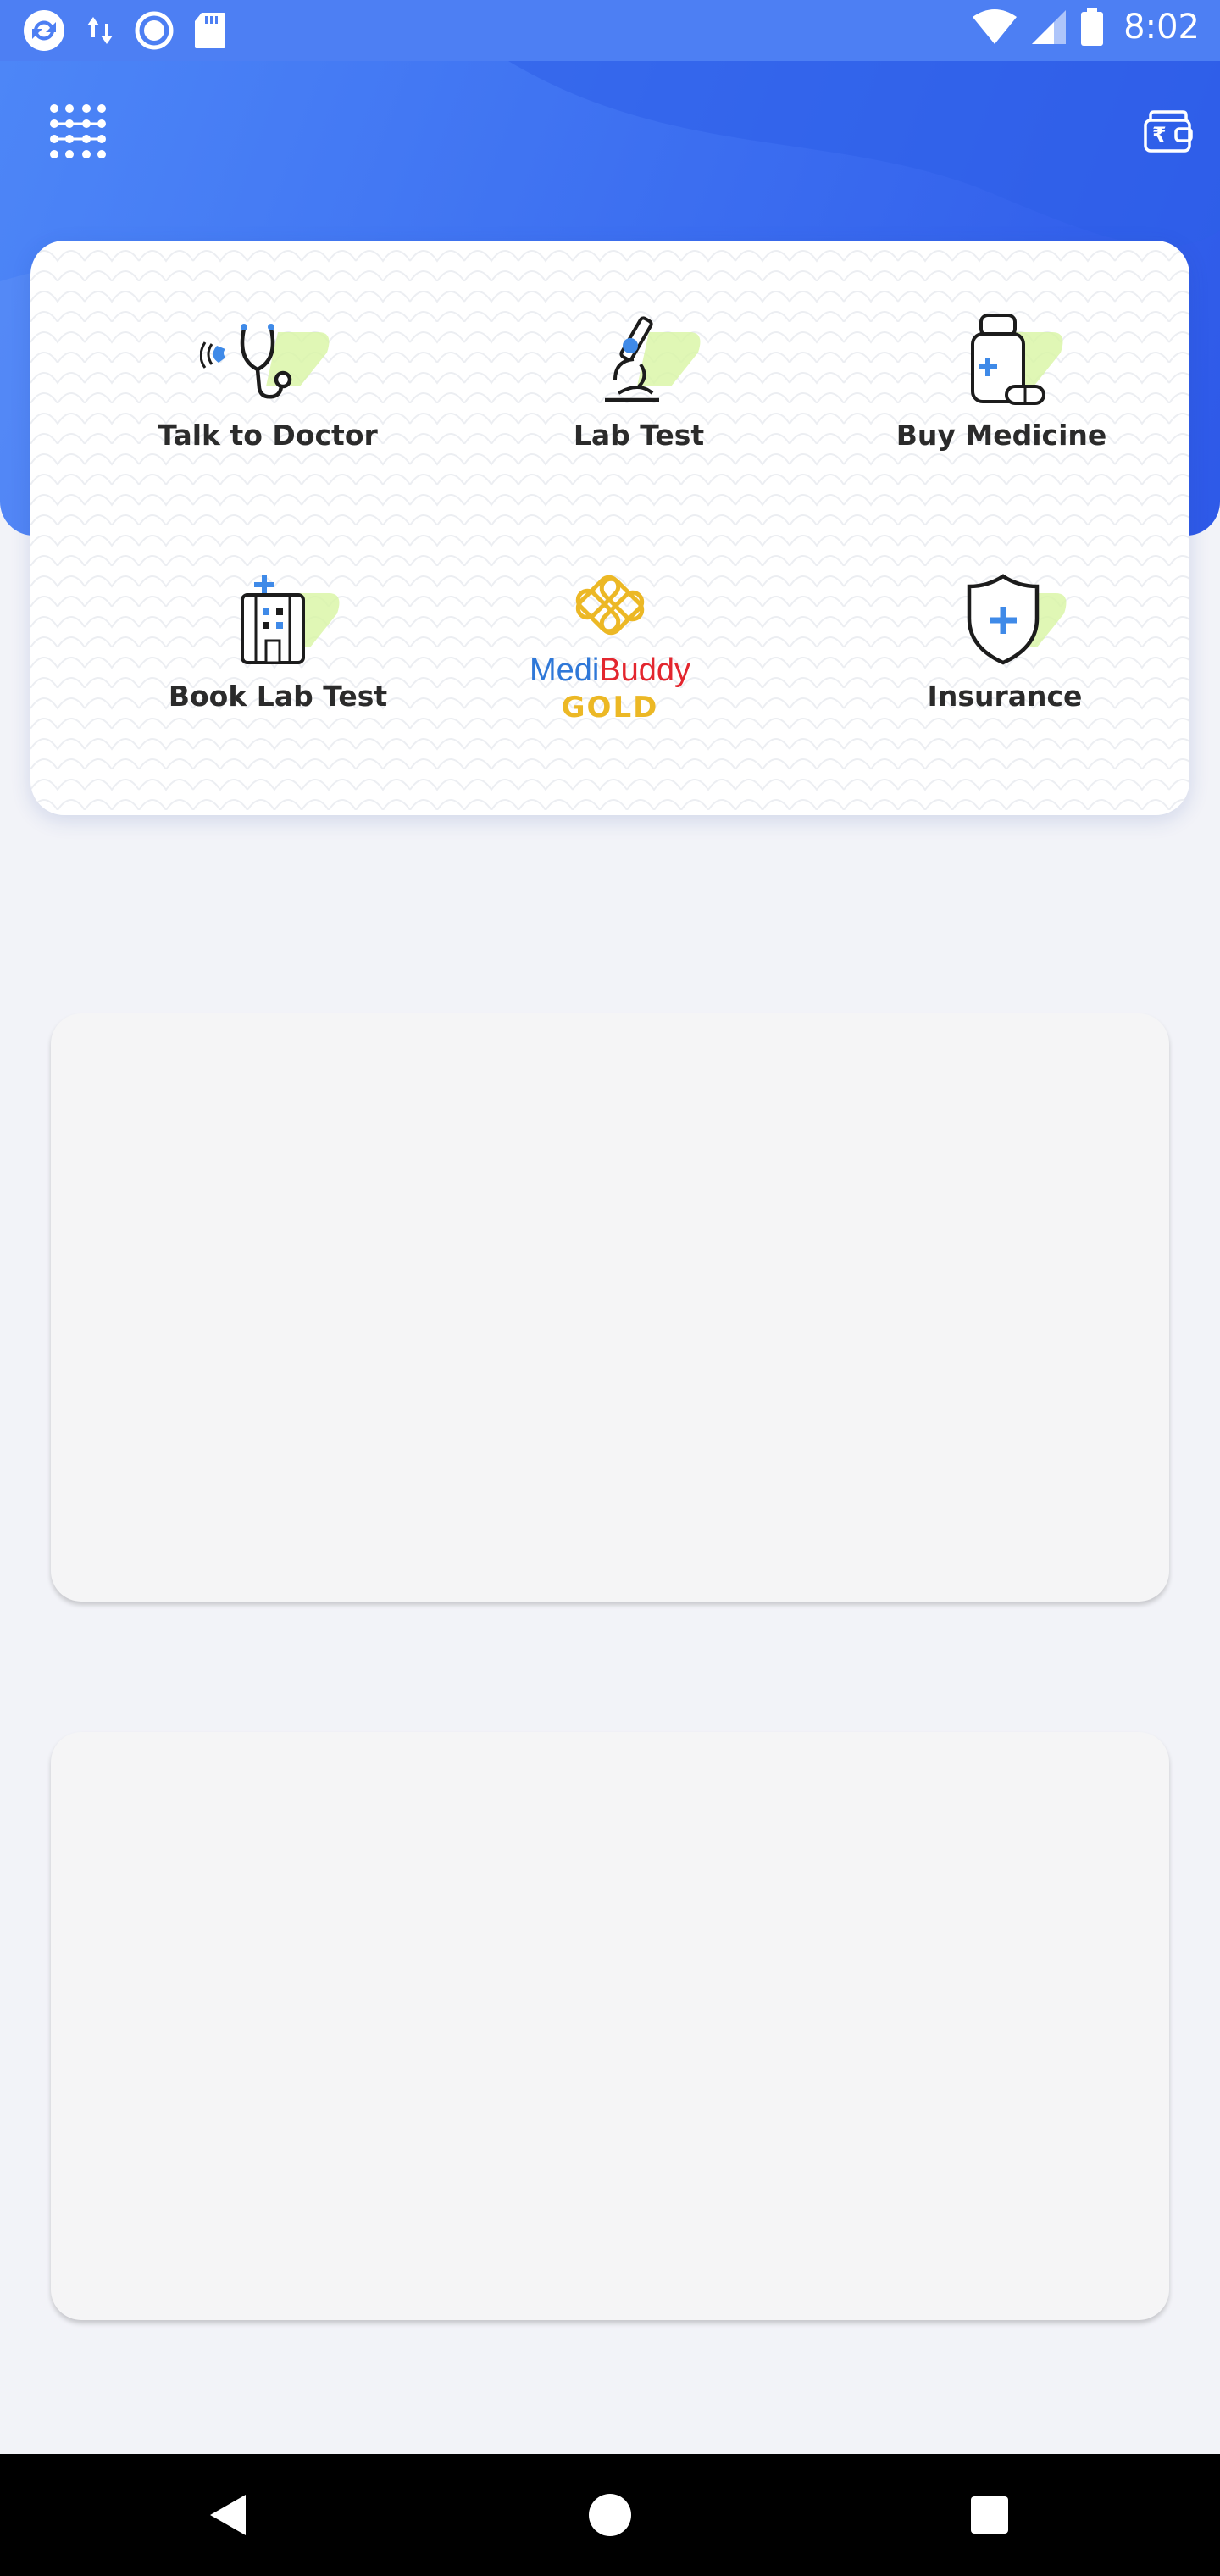 The image size is (1220, 2576). I want to click on data-transfer-icon, so click(100, 30).